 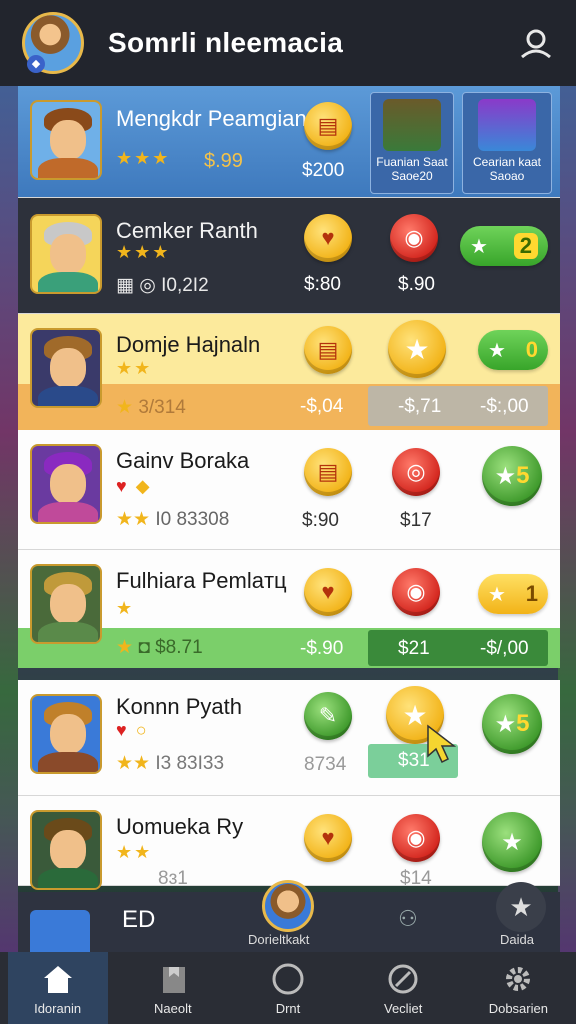 What do you see at coordinates (416, 878) in the screenshot?
I see `row-price: $14` at bounding box center [416, 878].